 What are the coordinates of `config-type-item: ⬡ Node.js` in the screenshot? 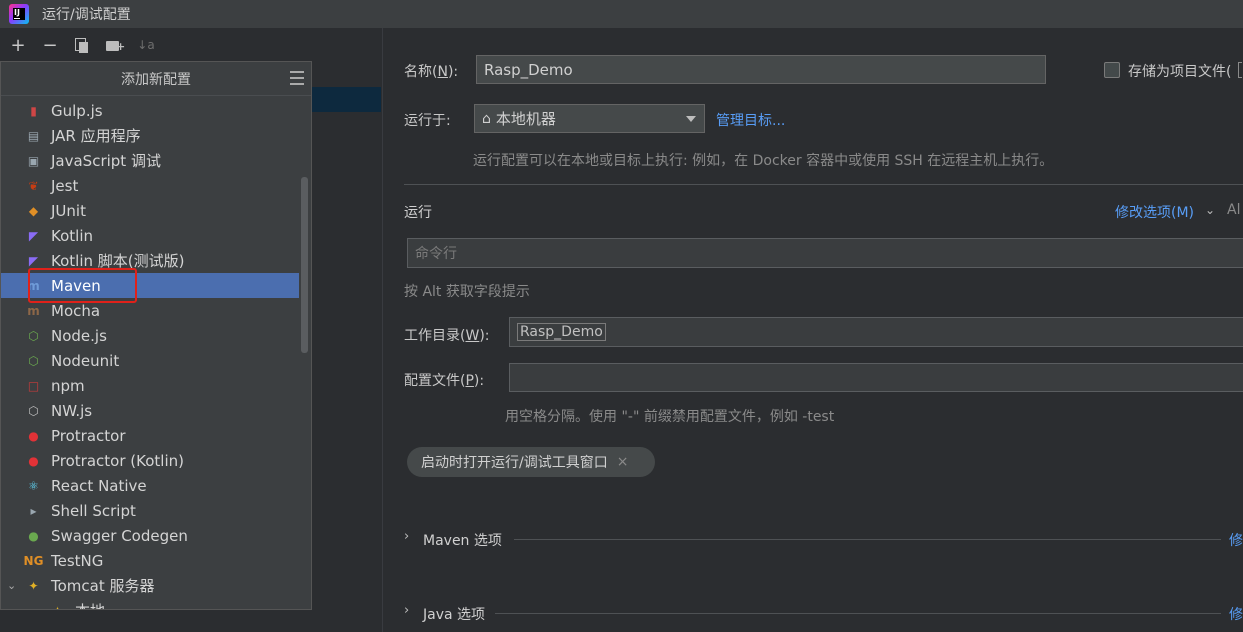 It's located at (150, 335).